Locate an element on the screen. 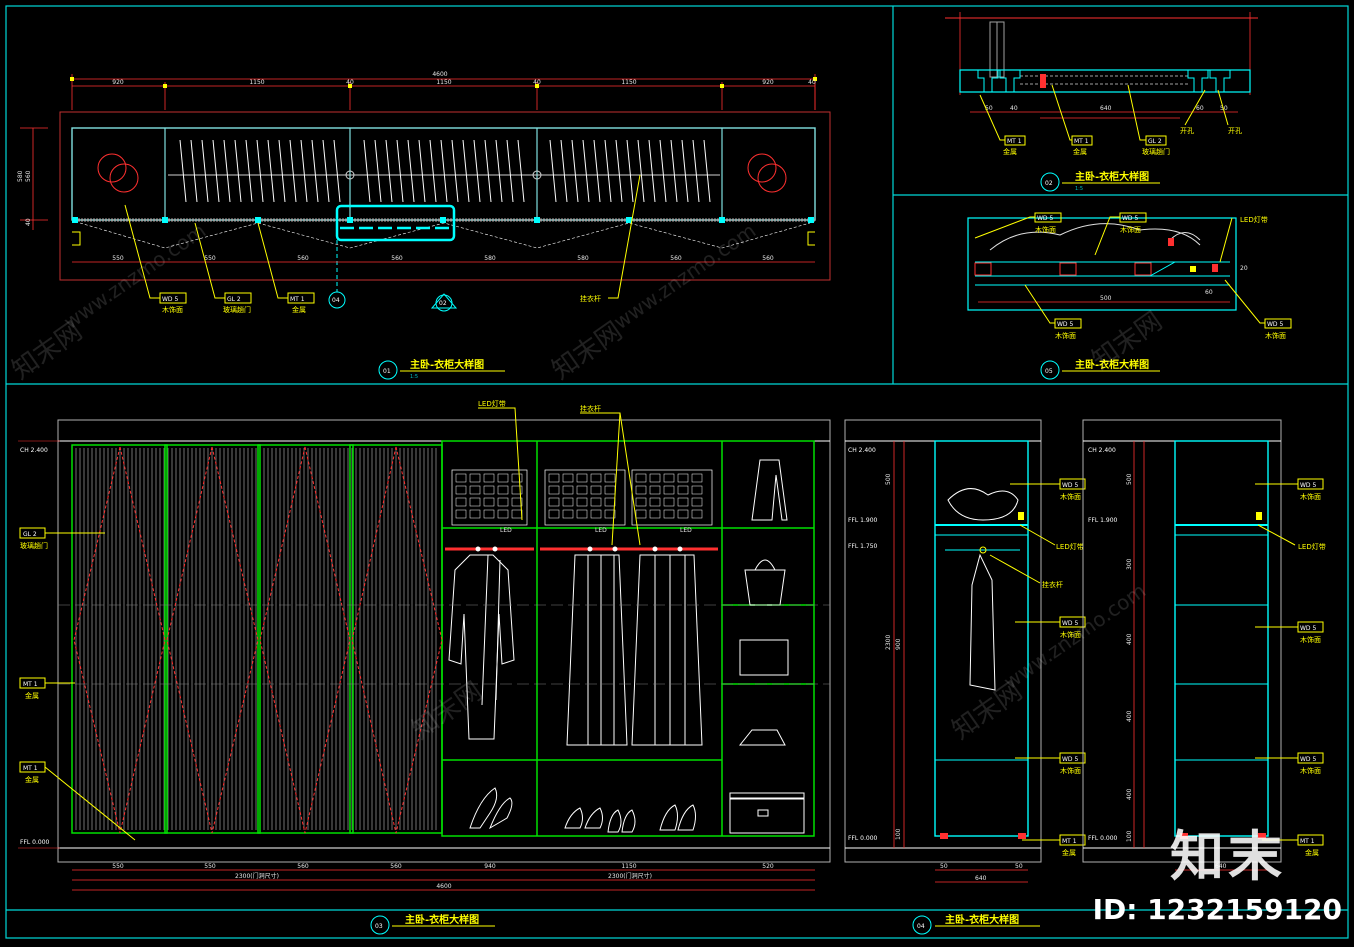  title-02-scale: 1:5 is located at coordinates (1079, 189).